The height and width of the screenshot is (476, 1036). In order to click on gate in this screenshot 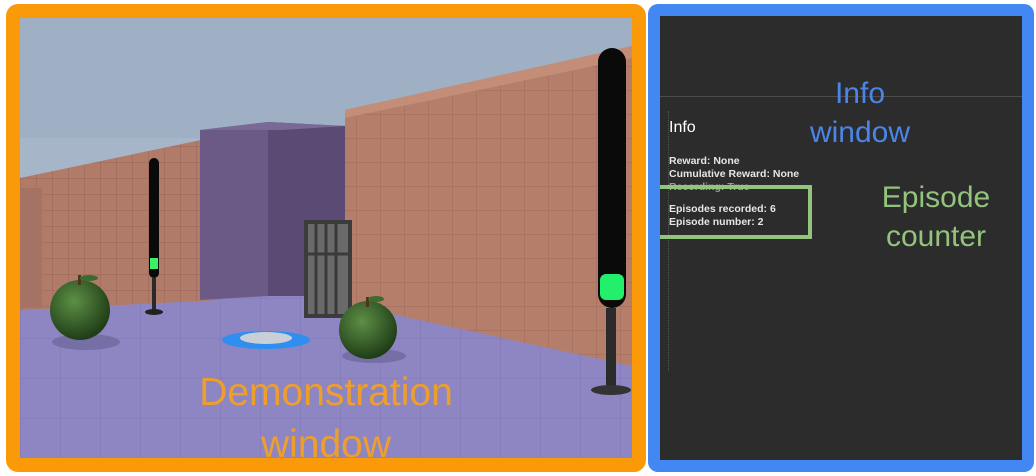, I will do `click(328, 269)`.